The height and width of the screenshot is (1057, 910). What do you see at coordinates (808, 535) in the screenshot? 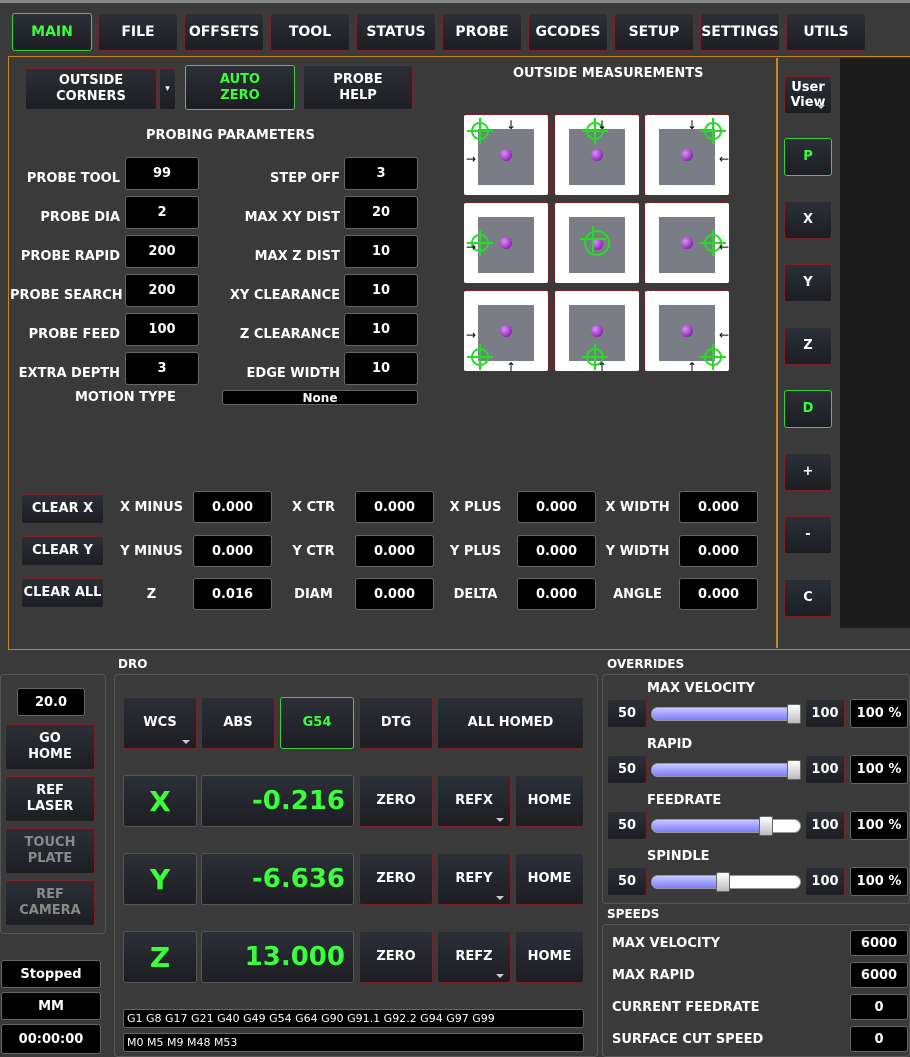
I see `view-button-zoom-out: -` at bounding box center [808, 535].